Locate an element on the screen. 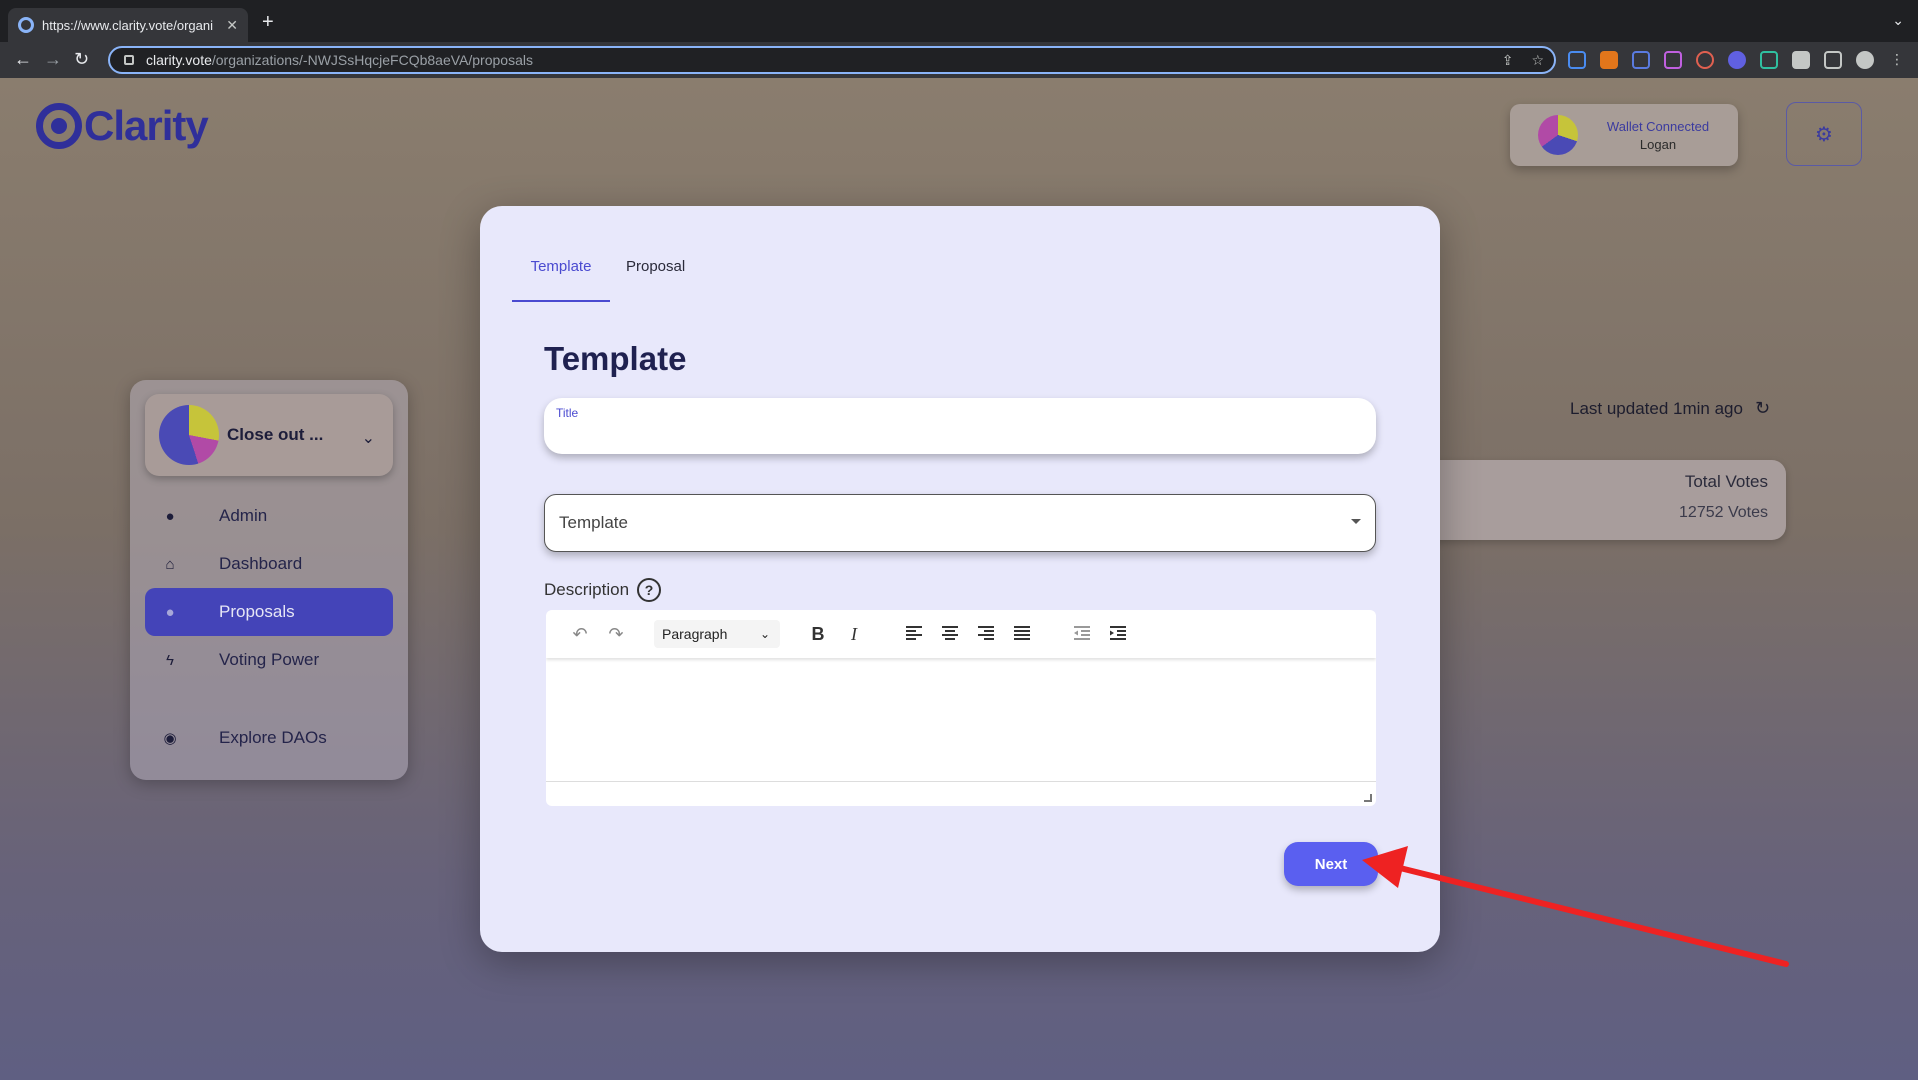  sidebar-item-explore-daos: ◉ Explore DAOs is located at coordinates (269, 738).